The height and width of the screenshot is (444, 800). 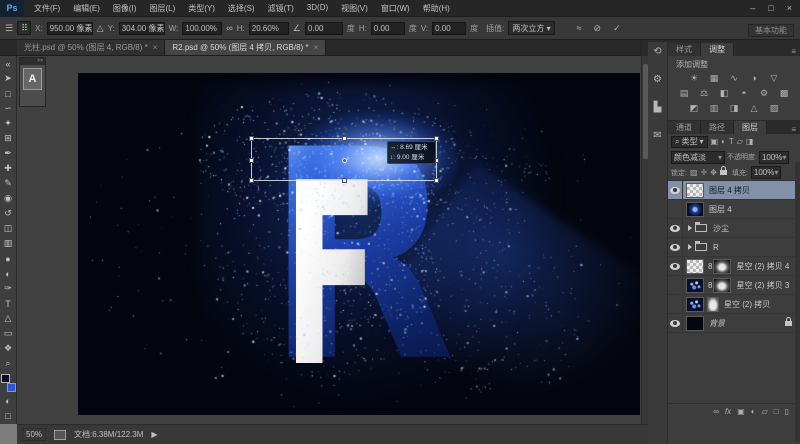 What do you see at coordinates (395, 8) in the screenshot?
I see `menu-window: 窗口(W)` at bounding box center [395, 8].